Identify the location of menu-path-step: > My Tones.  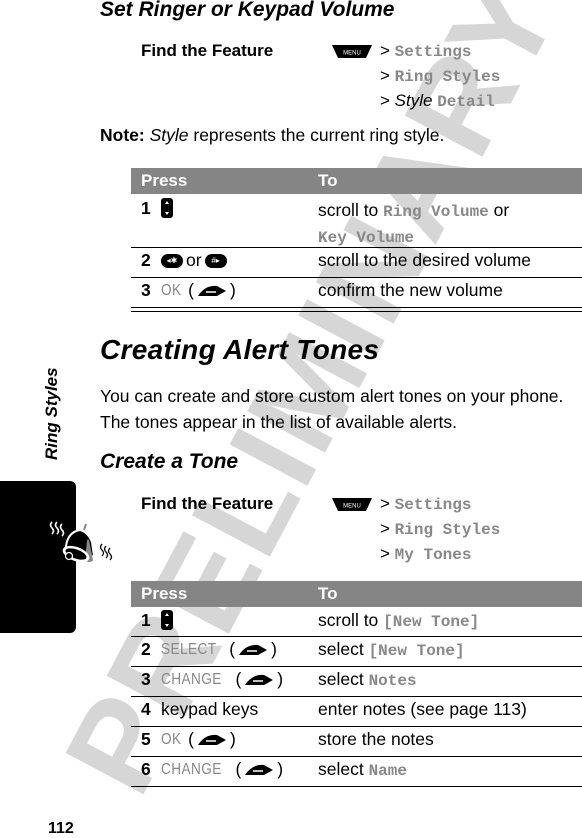
(426, 554).